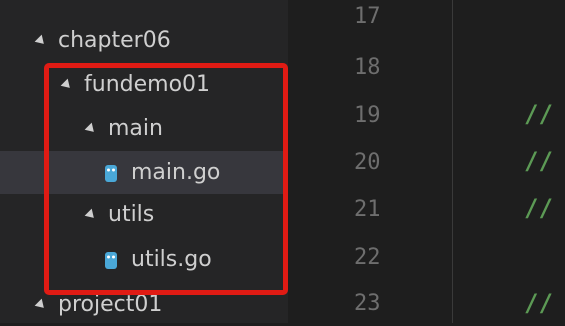 The width and height of the screenshot is (565, 326). What do you see at coordinates (367, 257) in the screenshot?
I see `line-number: 22` at bounding box center [367, 257].